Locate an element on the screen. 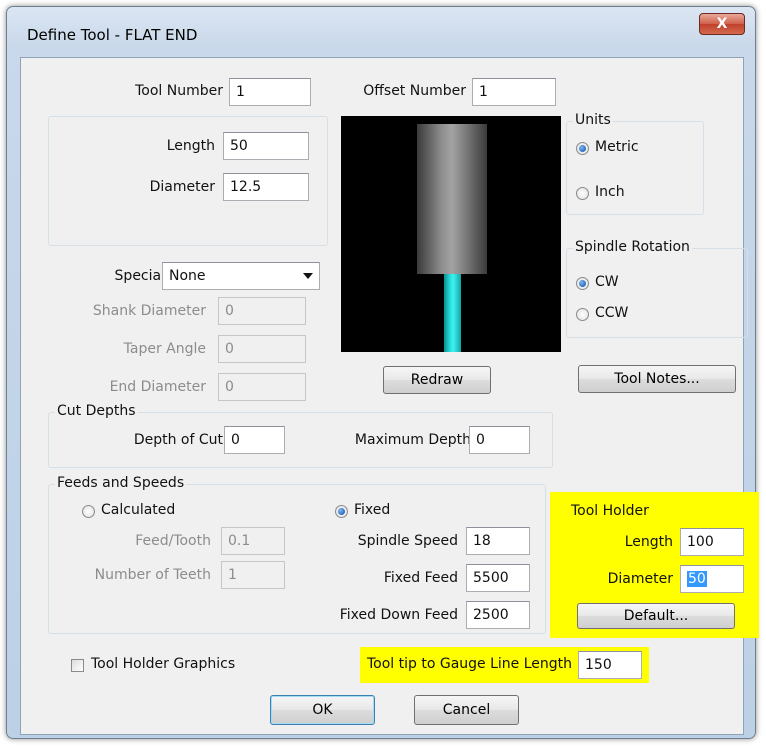 This screenshot has width=766, height=747. shank-diameter-label: Shank Diameter is located at coordinates (149, 311).